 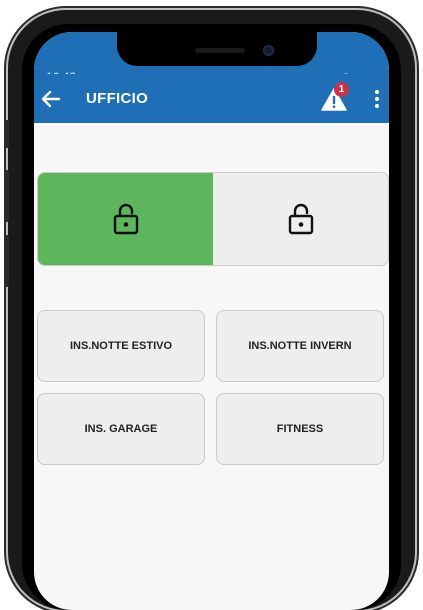 What do you see at coordinates (6, 134) in the screenshot?
I see `phone-mute-switch` at bounding box center [6, 134].